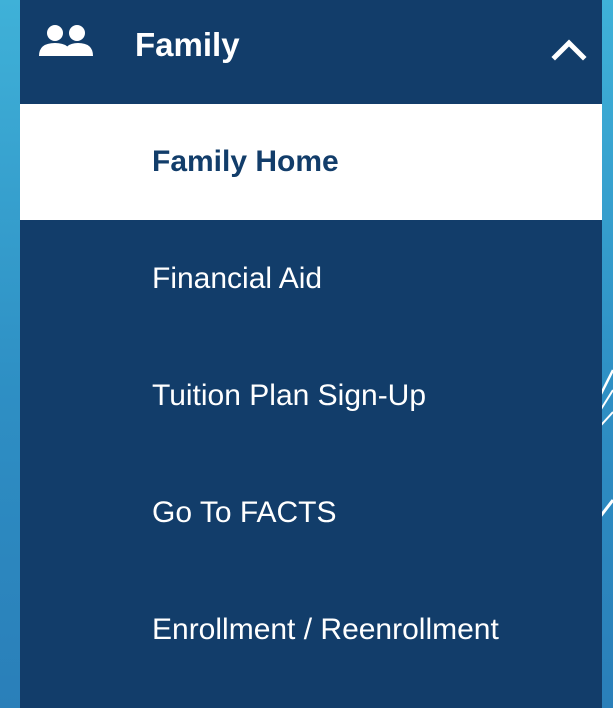 The width and height of the screenshot is (613, 708). I want to click on menu-item-label: Go To FACTS, so click(244, 512).